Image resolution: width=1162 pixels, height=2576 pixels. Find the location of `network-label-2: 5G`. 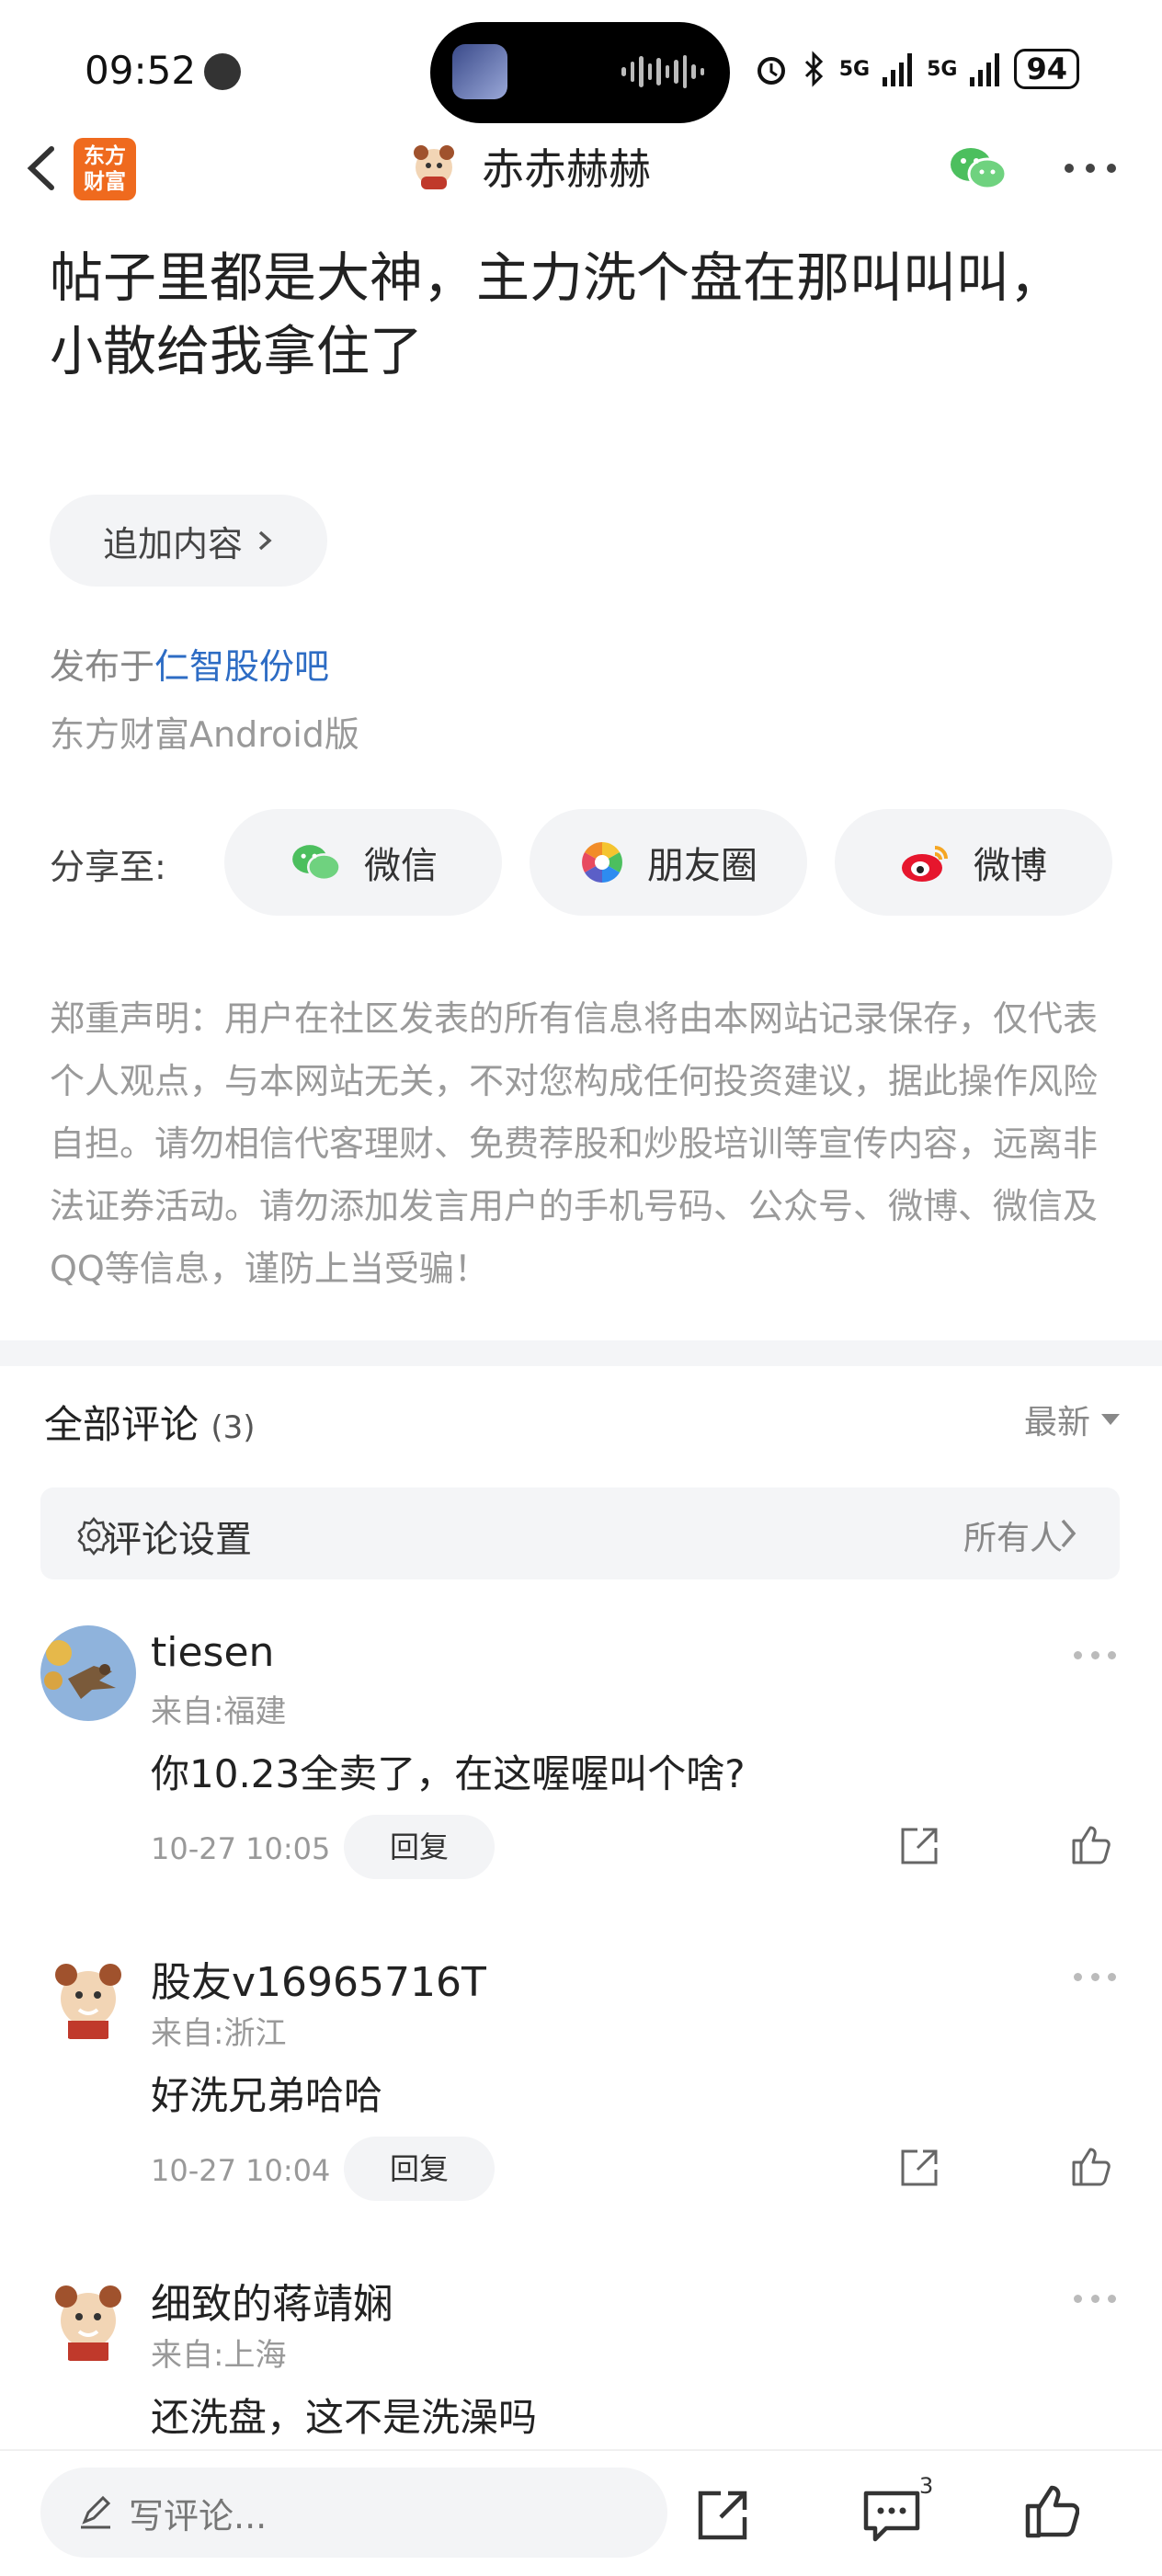

network-label-2: 5G is located at coordinates (943, 69).